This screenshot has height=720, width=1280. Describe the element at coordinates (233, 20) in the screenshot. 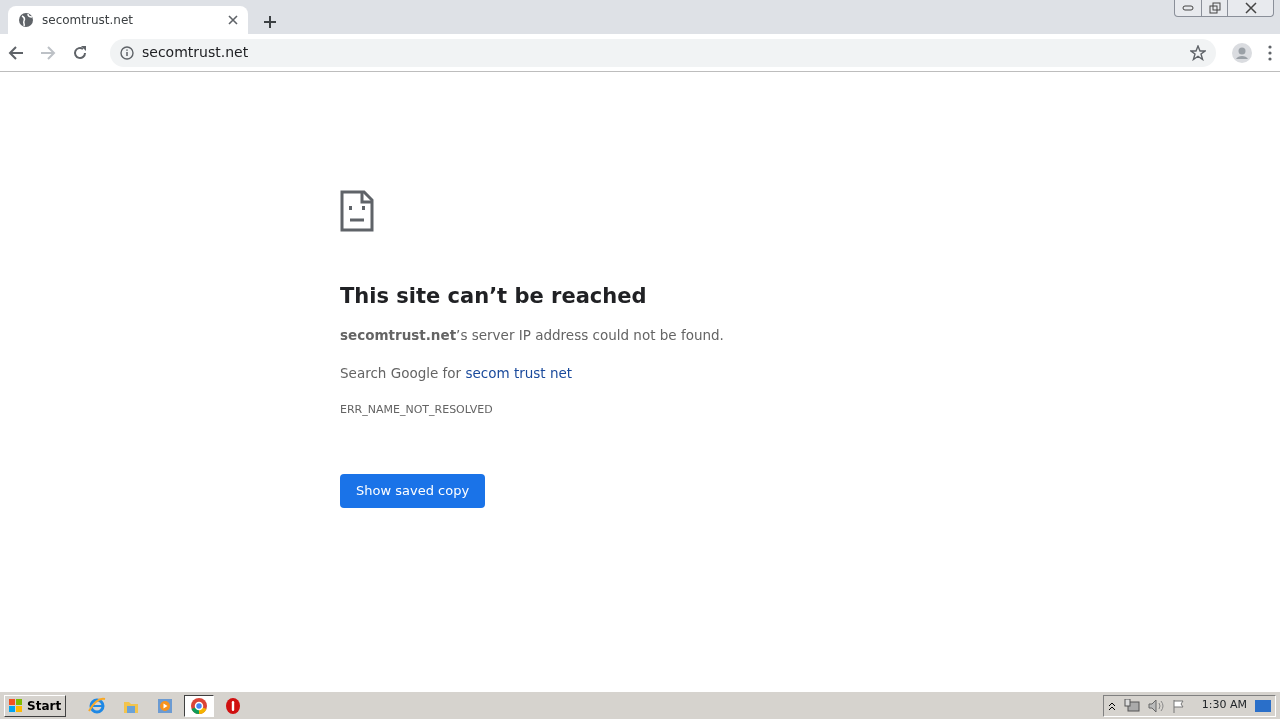

I see `close-icon` at that location.